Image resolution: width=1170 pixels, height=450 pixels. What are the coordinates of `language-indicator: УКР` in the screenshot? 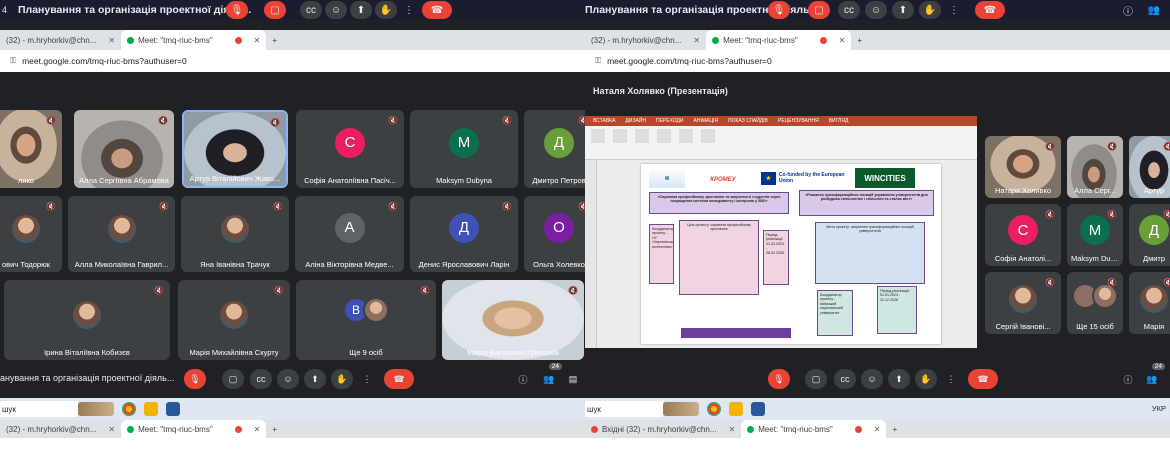 It's located at (1159, 408).